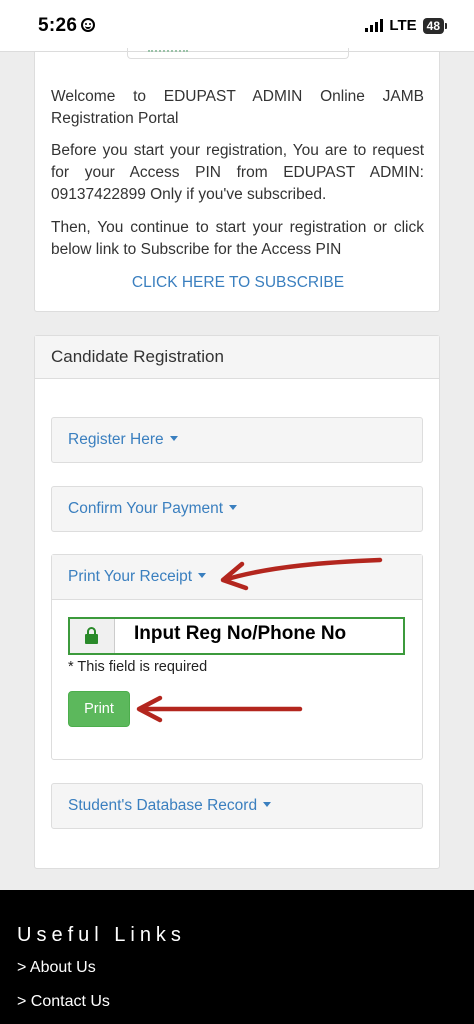 The image size is (474, 1024). What do you see at coordinates (58, 25) in the screenshot?
I see `time-text: 5:26` at bounding box center [58, 25].